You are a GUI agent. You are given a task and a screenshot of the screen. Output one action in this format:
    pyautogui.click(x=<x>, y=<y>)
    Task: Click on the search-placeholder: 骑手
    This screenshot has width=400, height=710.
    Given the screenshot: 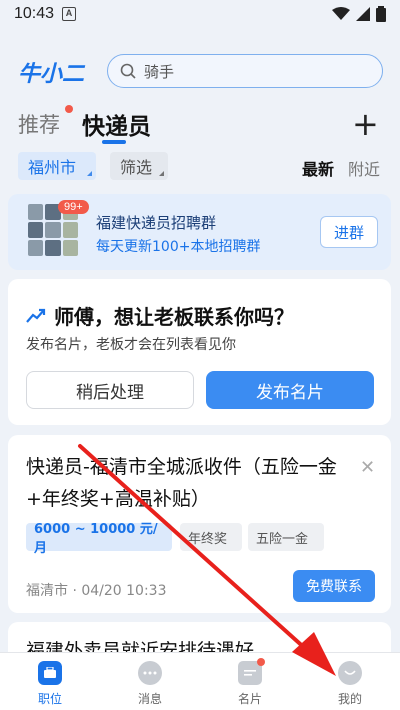 What is the action you would take?
    pyautogui.click(x=159, y=71)
    